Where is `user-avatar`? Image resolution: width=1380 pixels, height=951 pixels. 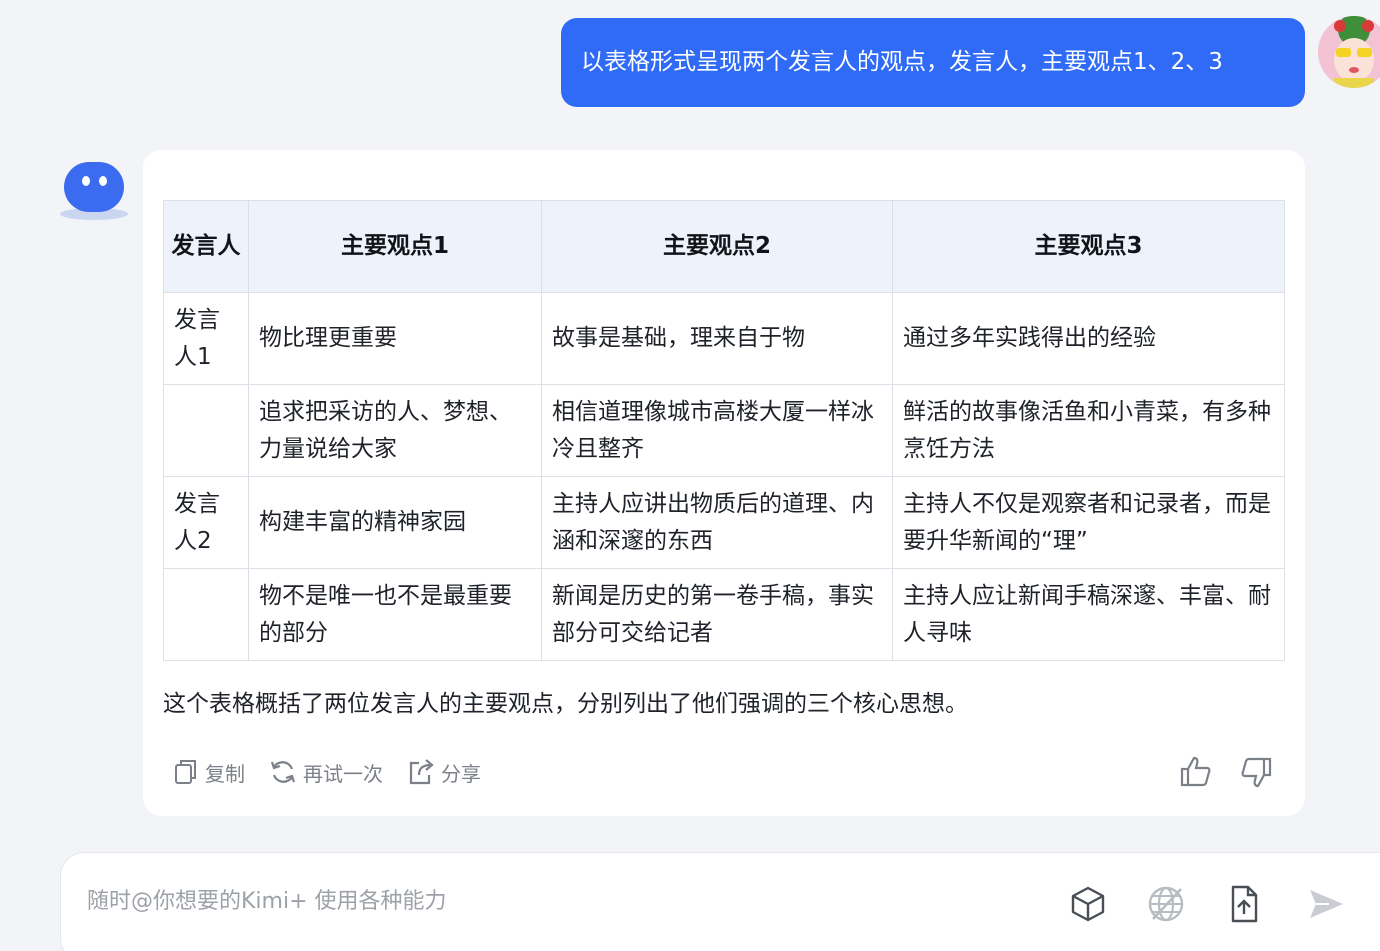 user-avatar is located at coordinates (1349, 52).